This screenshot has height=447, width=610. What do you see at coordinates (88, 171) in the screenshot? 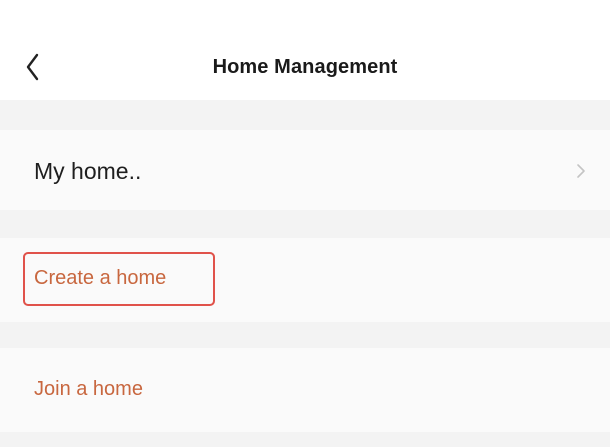
I see `home-name-label: My home..` at bounding box center [88, 171].